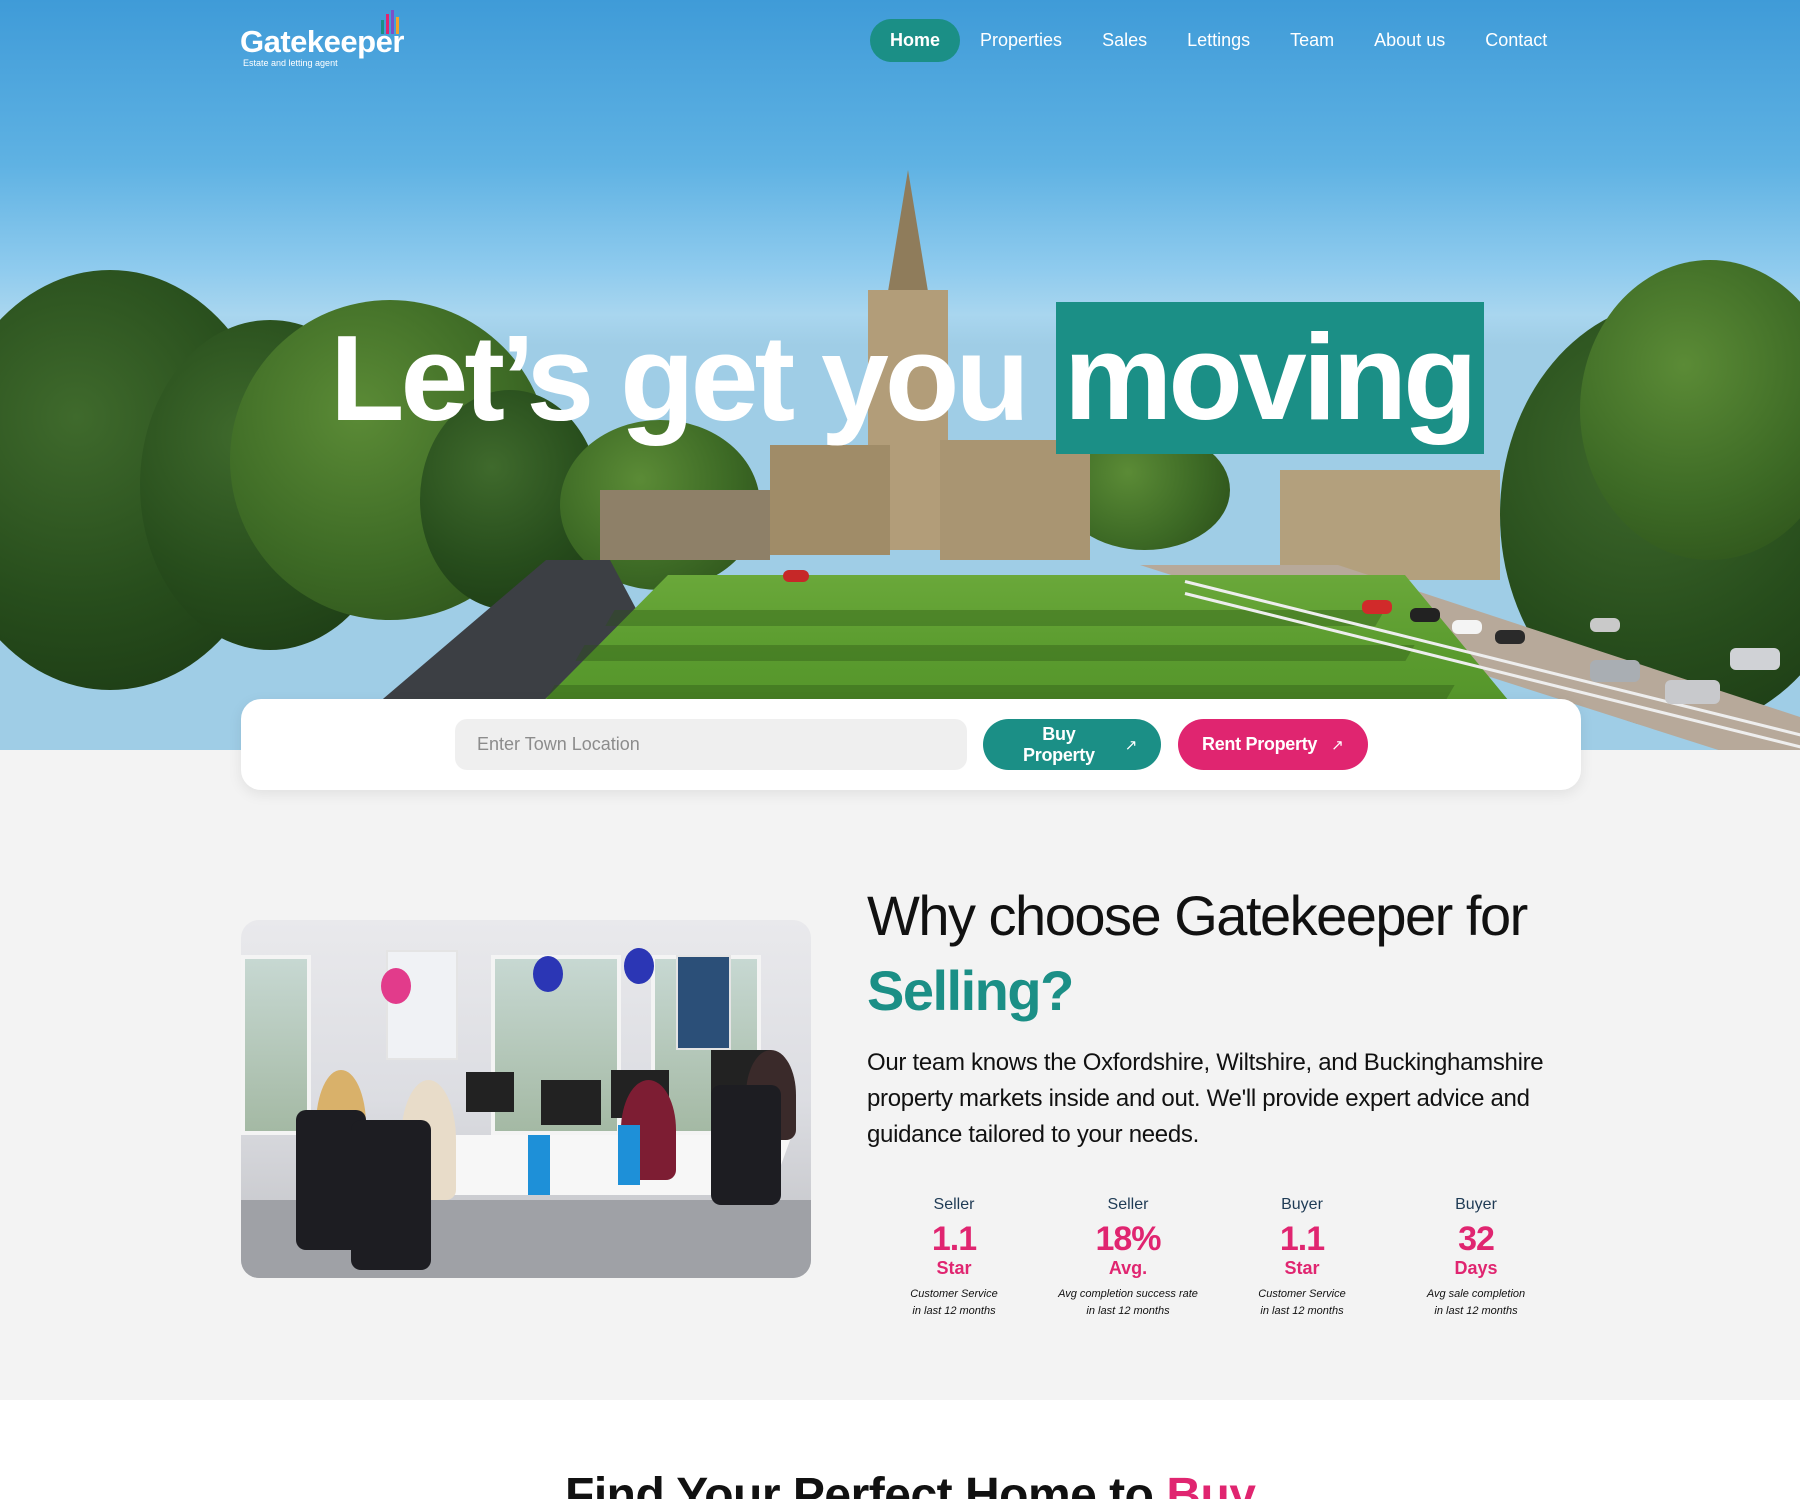 The width and height of the screenshot is (1800, 1499). I want to click on property-search-panel: Buy Property ↗ Rent Property ↗, so click(911, 744).